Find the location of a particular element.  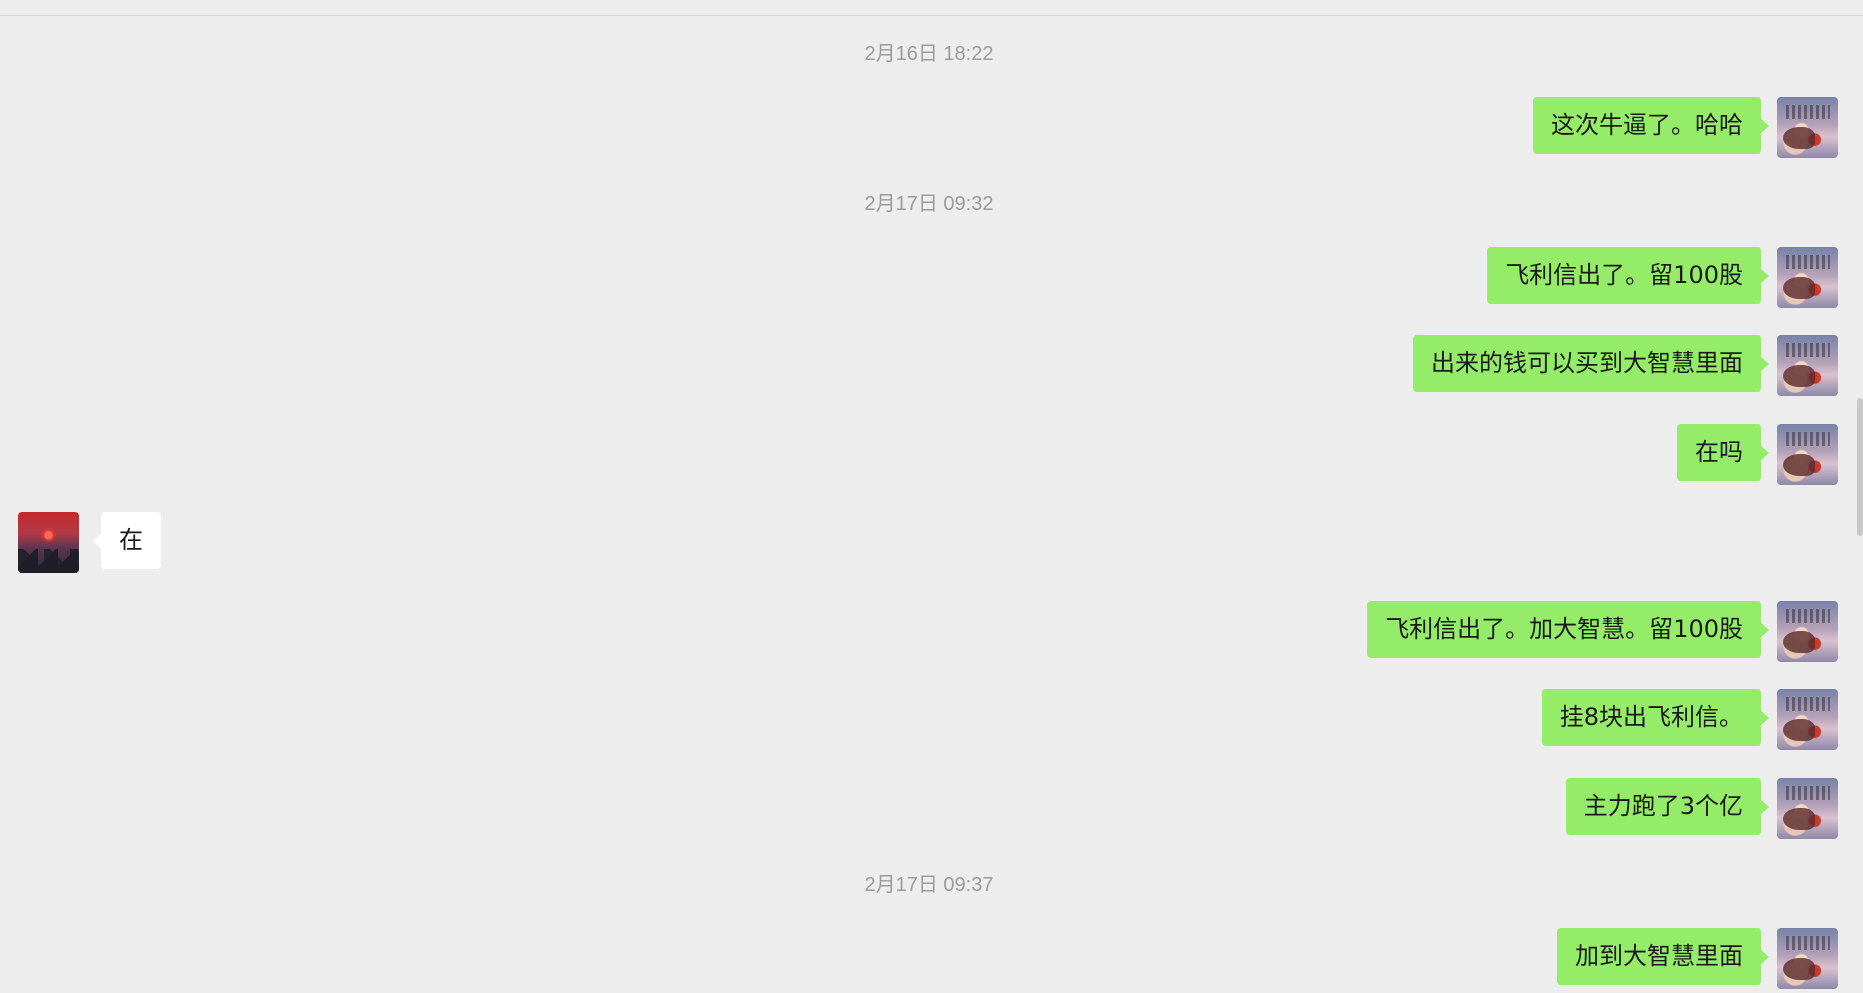

message-row: 加到大智慧里面 is located at coordinates (931, 958).